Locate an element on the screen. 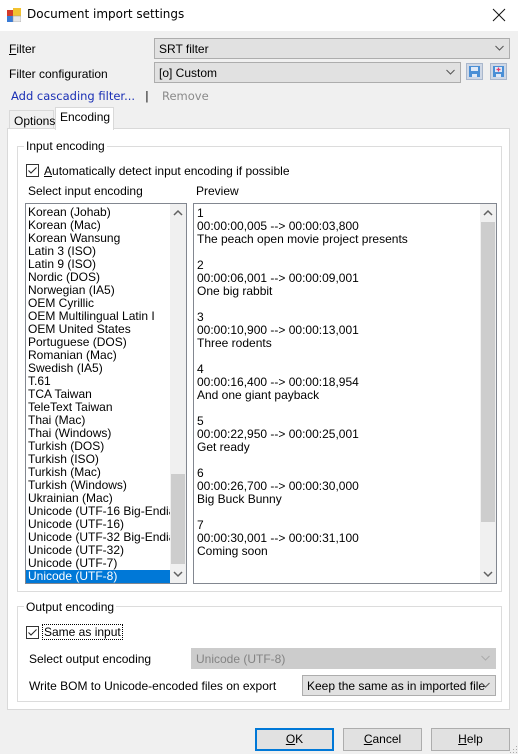  select-input-encoding-label: Select input encoding is located at coordinates (85, 191).